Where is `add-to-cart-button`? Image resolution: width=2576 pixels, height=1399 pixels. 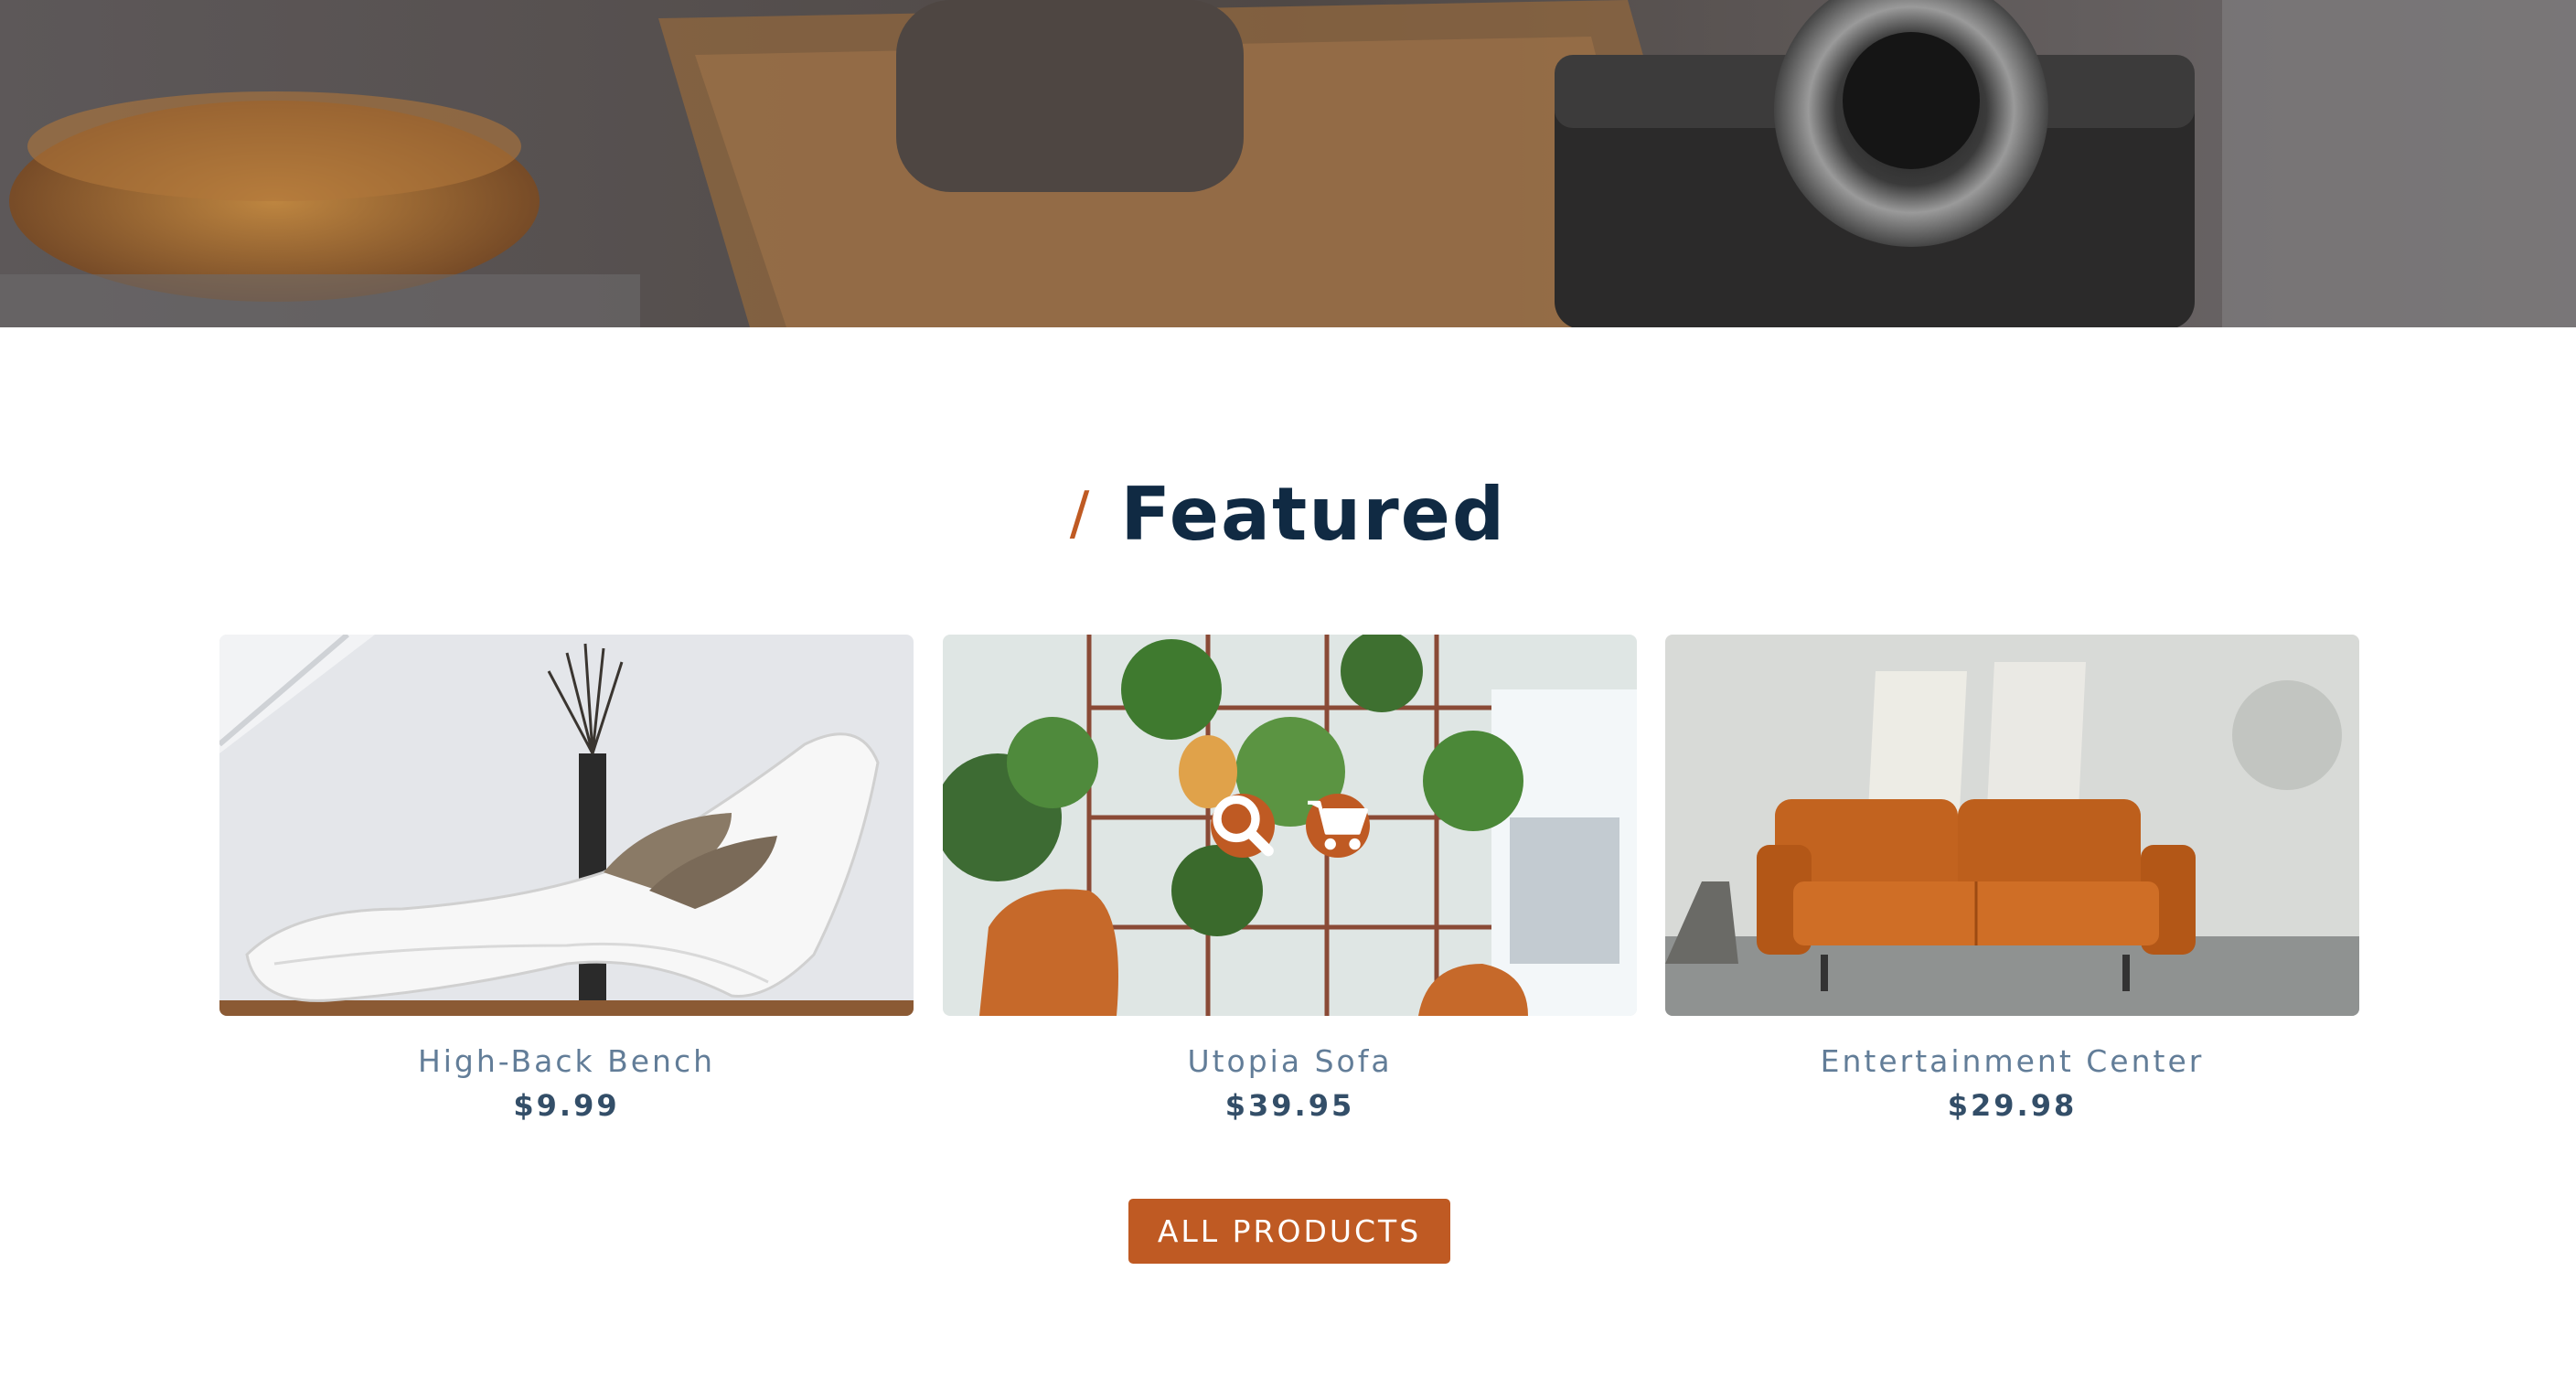 add-to-cart-button is located at coordinates (1337, 825).